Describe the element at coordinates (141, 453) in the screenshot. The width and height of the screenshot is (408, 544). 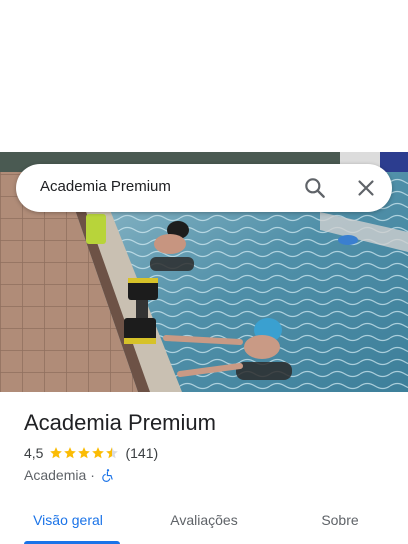
I see `review-count: (141)` at that location.